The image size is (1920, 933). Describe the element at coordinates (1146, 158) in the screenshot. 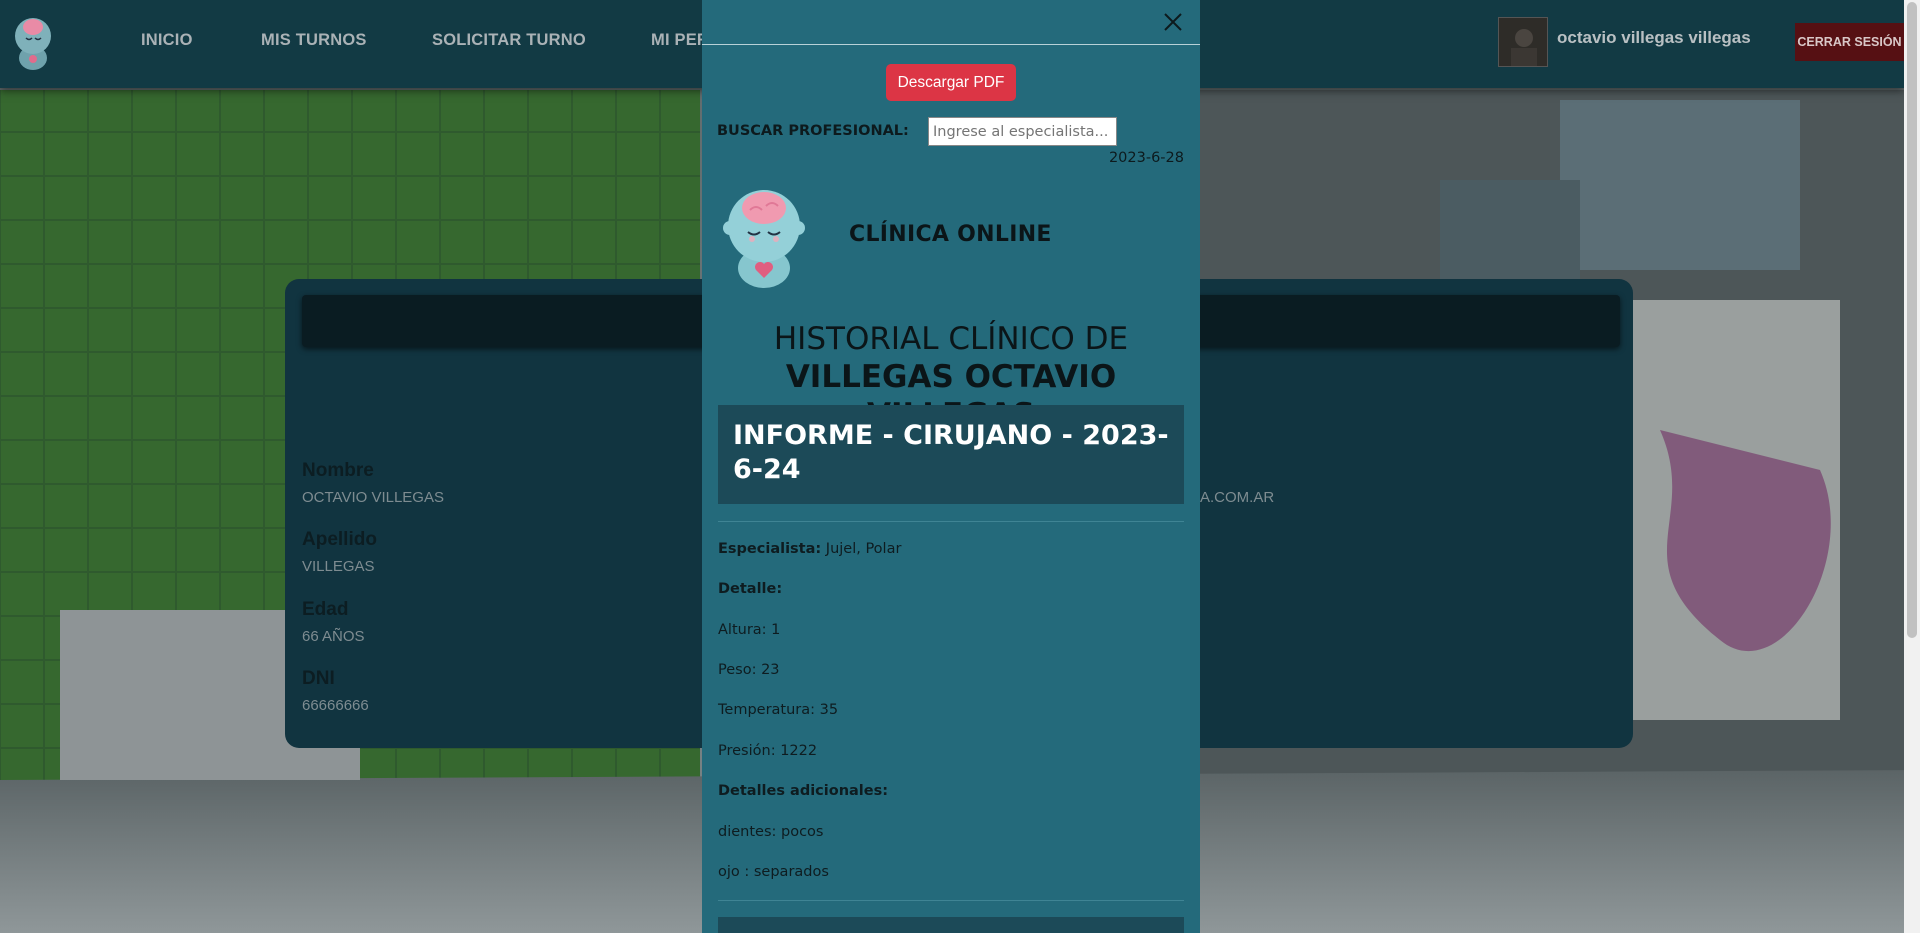

I see `document-date: 2023-6-28` at that location.